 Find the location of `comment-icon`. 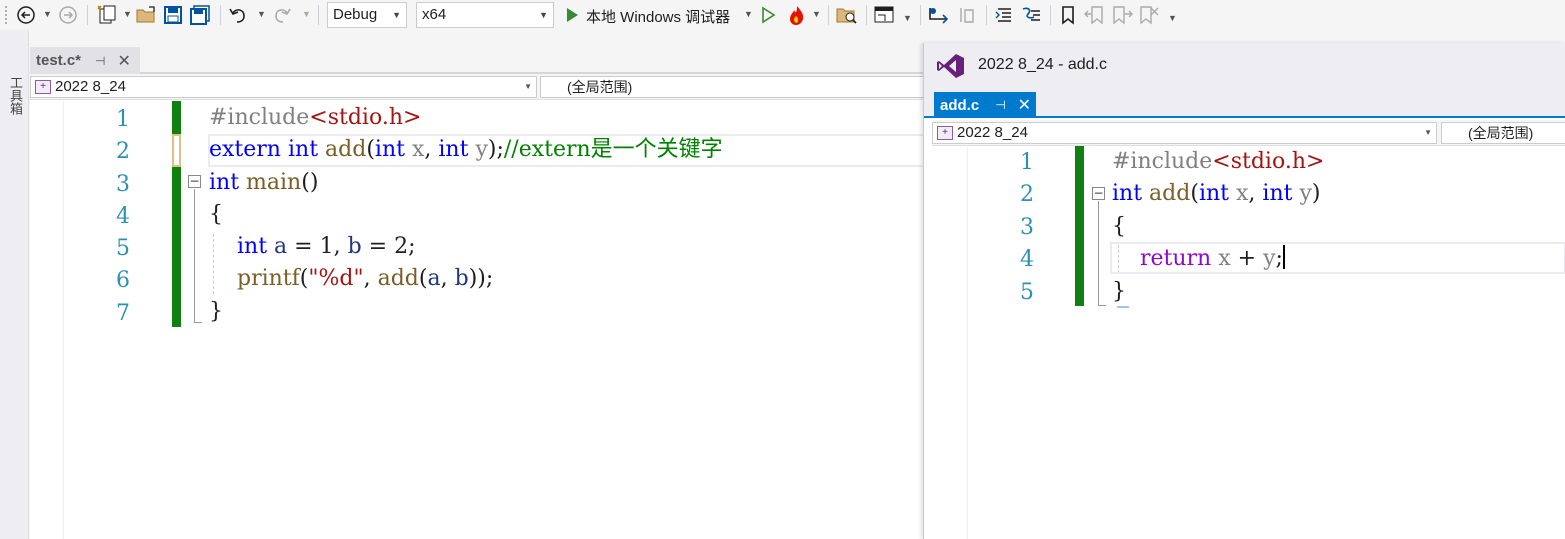

comment-icon is located at coordinates (1031, 15).